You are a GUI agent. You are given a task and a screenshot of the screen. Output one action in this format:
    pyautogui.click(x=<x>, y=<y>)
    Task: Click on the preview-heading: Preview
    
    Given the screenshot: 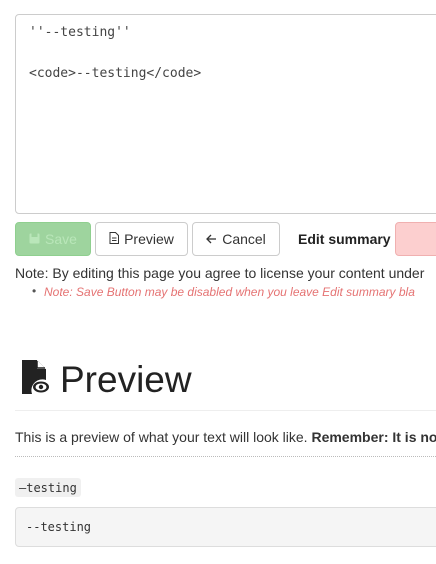 What is the action you would take?
    pyautogui.click(x=106, y=380)
    